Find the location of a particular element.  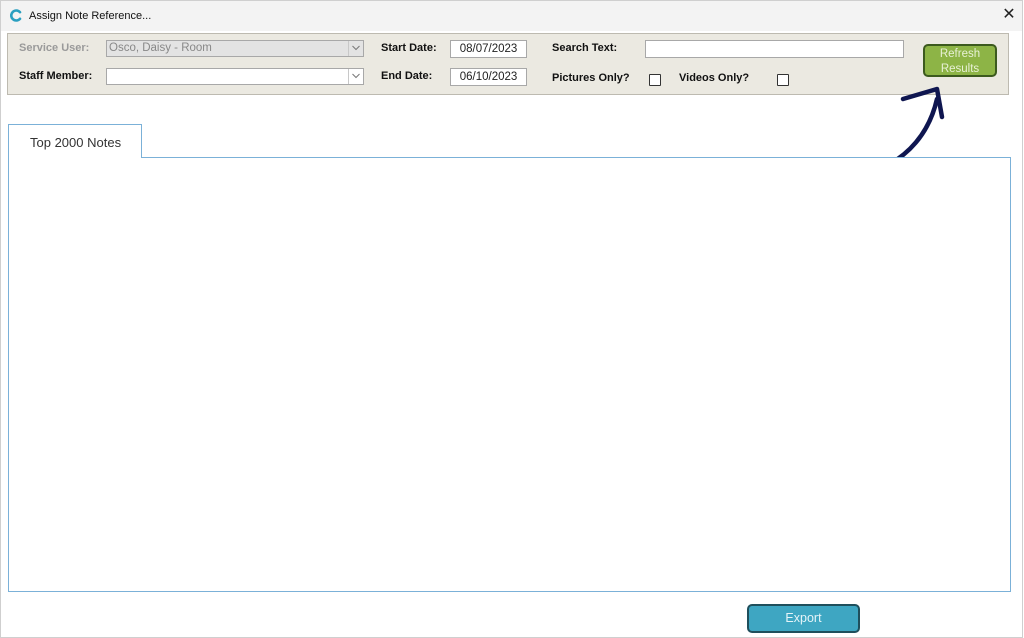

refresh-results-button: Refresh Results is located at coordinates (960, 60).